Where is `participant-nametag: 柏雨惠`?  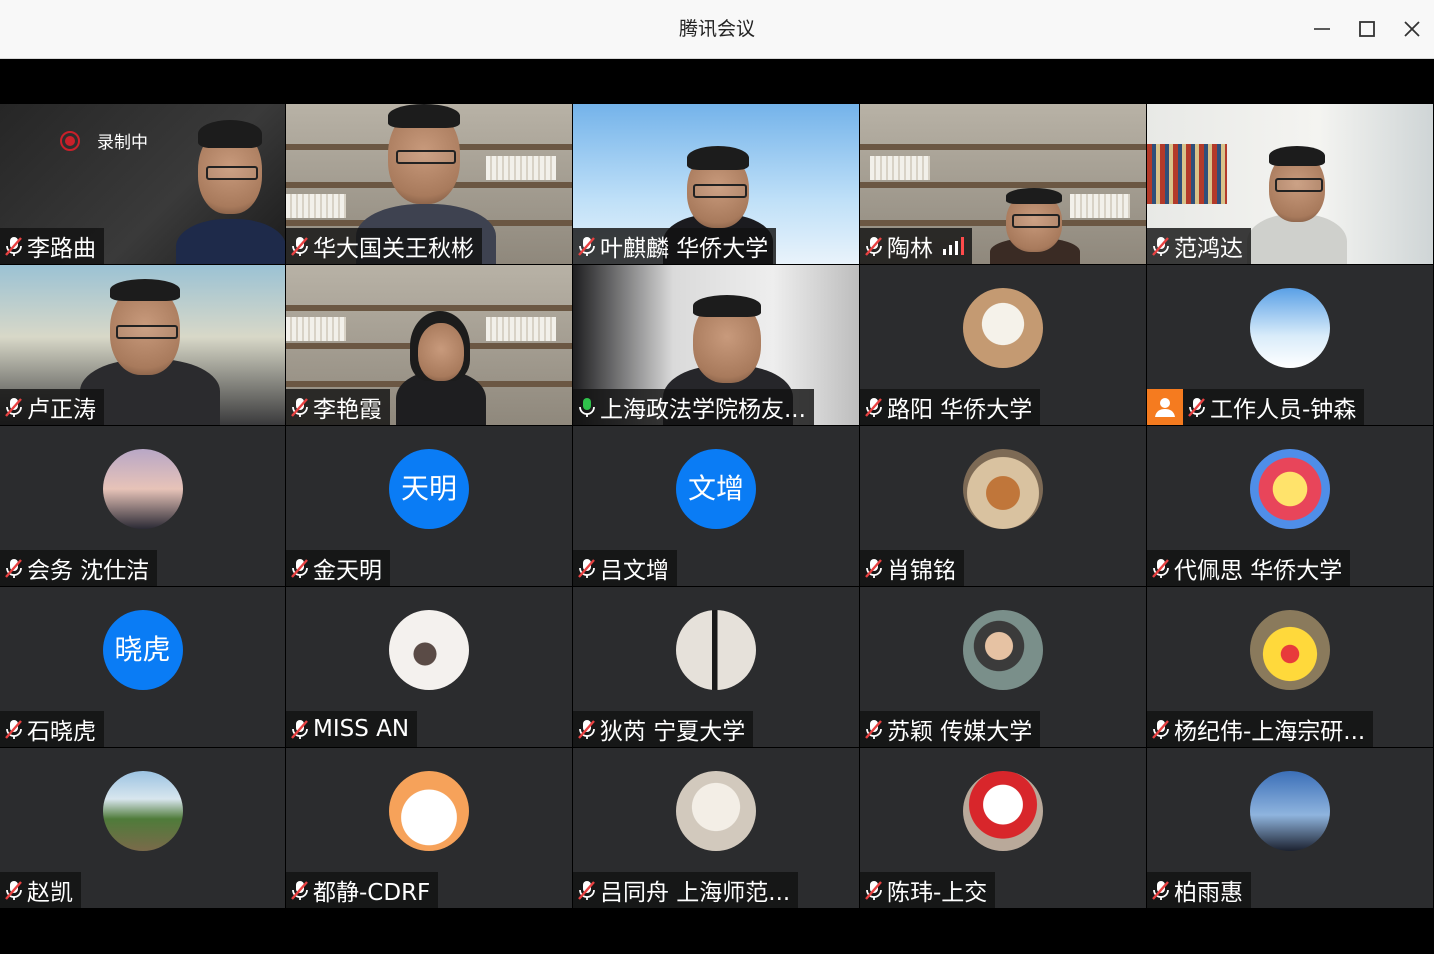 participant-nametag: 柏雨惠 is located at coordinates (1199, 890).